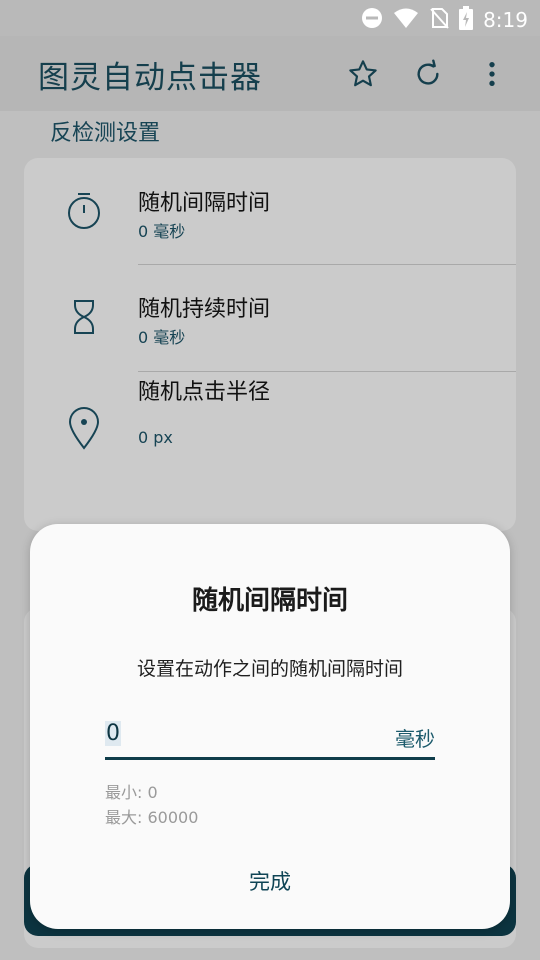 The height and width of the screenshot is (960, 540). What do you see at coordinates (152, 817) in the screenshot?
I see `max-hint: 最大: 60000` at bounding box center [152, 817].